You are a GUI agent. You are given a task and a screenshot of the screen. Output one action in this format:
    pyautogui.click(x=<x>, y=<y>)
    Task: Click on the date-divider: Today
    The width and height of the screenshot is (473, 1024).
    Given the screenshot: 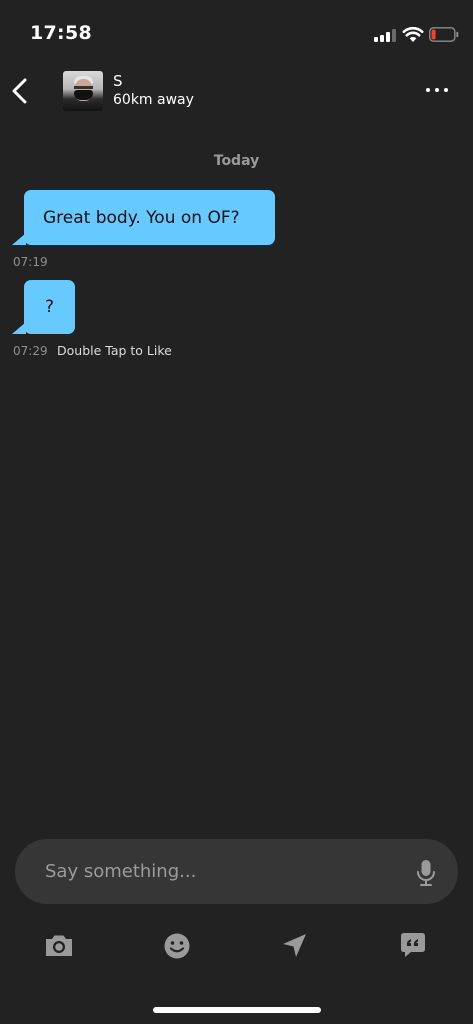 What is the action you would take?
    pyautogui.click(x=236, y=161)
    